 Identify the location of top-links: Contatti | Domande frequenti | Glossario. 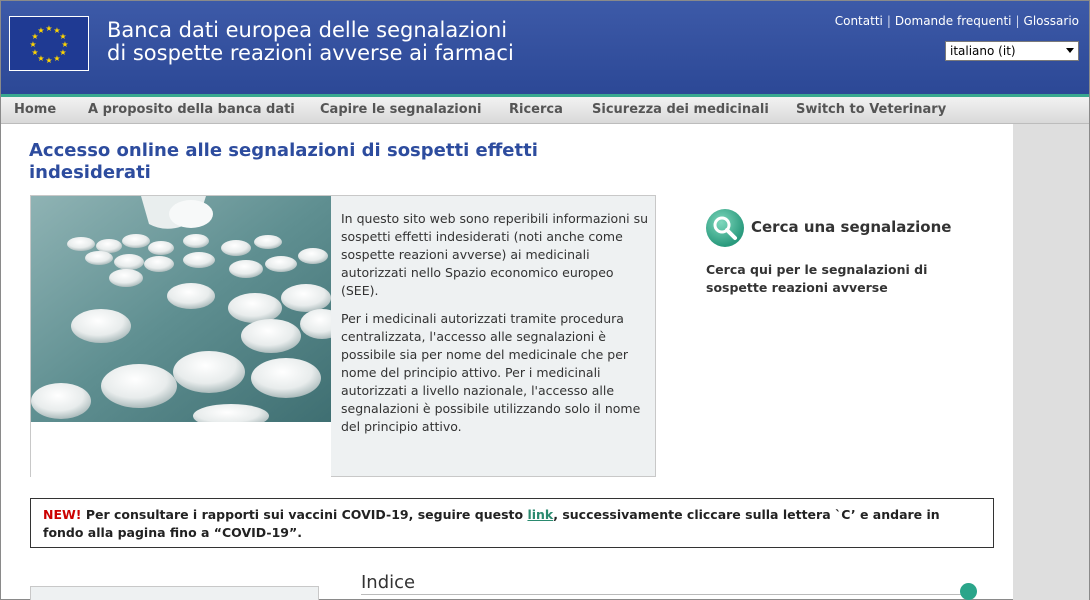
(957, 21).